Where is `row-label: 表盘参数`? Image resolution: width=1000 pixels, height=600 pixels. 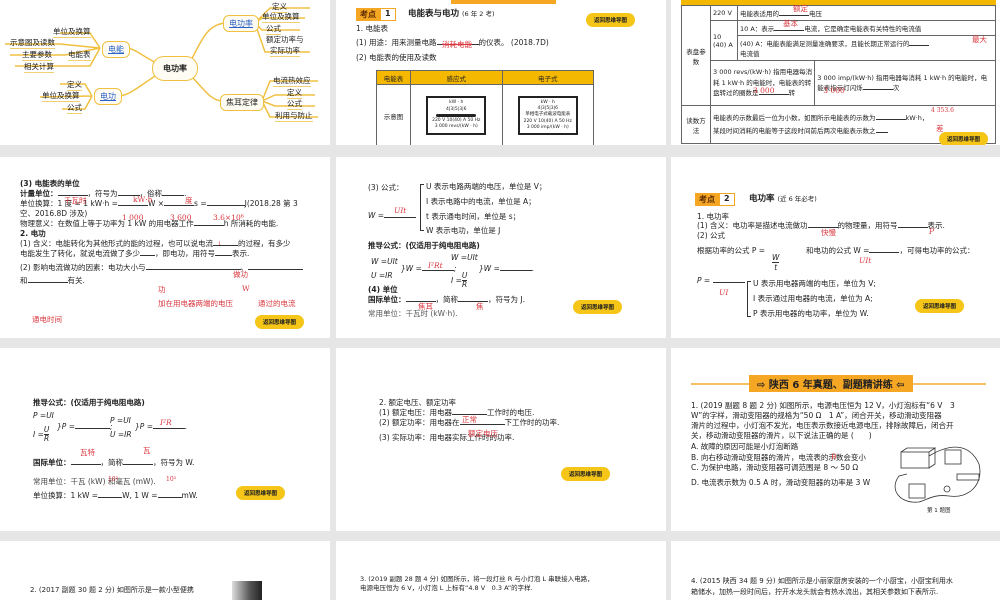 row-label: 表盘参数 is located at coordinates (696, 55).